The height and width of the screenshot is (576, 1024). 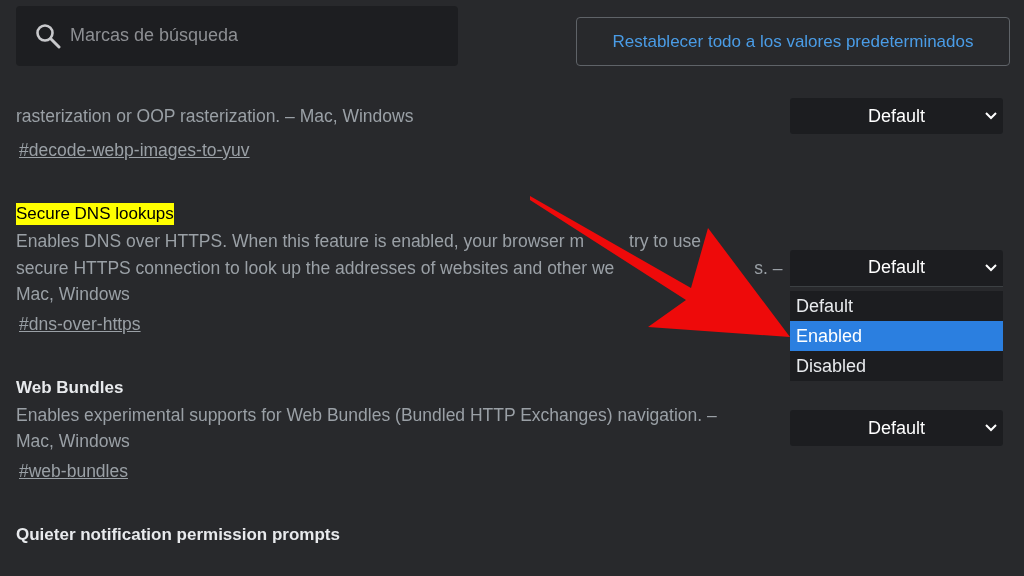 What do you see at coordinates (178, 534) in the screenshot?
I see `flag-title: Quieter notification permission prompts` at bounding box center [178, 534].